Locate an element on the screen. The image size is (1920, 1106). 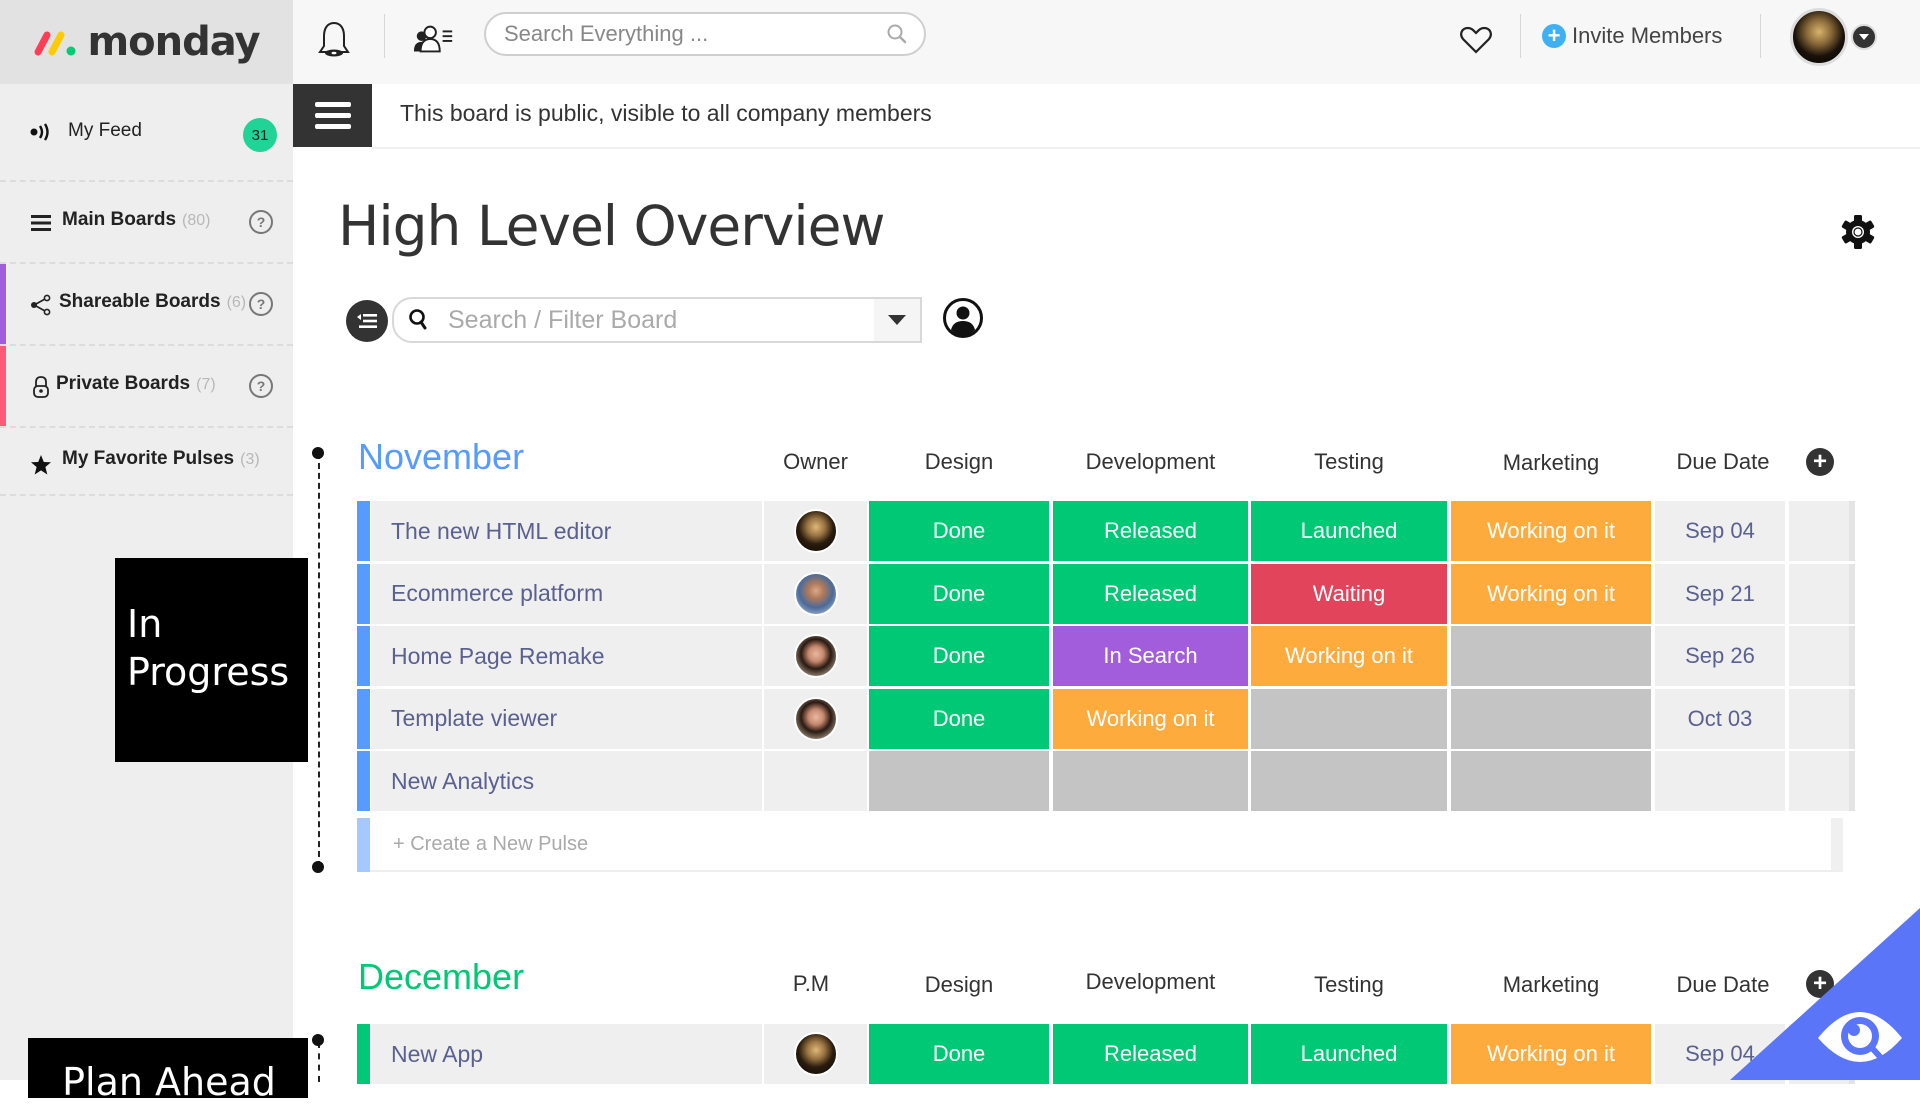
due-date-cell: Oct 03 is located at coordinates (1720, 718).